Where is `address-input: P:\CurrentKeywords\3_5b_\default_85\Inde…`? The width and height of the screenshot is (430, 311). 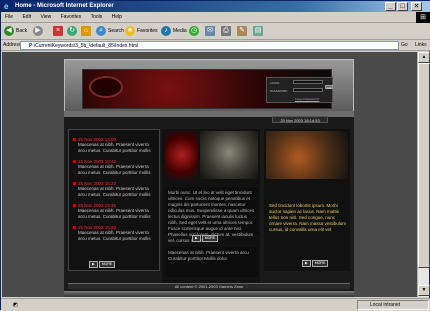
address-input: P:\CurrentKeywords\3_5b_\default_85\Inde… is located at coordinates (209, 45).